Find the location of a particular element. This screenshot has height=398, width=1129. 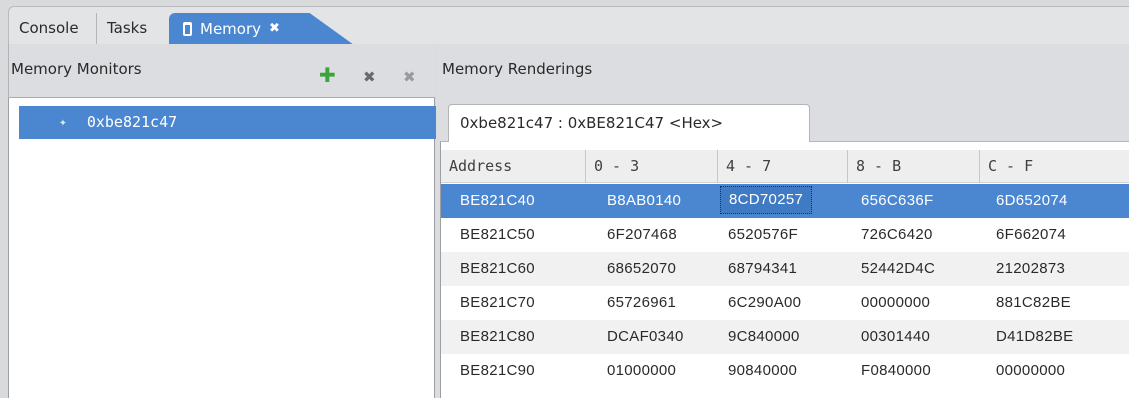

monitor-item-label: 0xbe821c47 is located at coordinates (132, 122).